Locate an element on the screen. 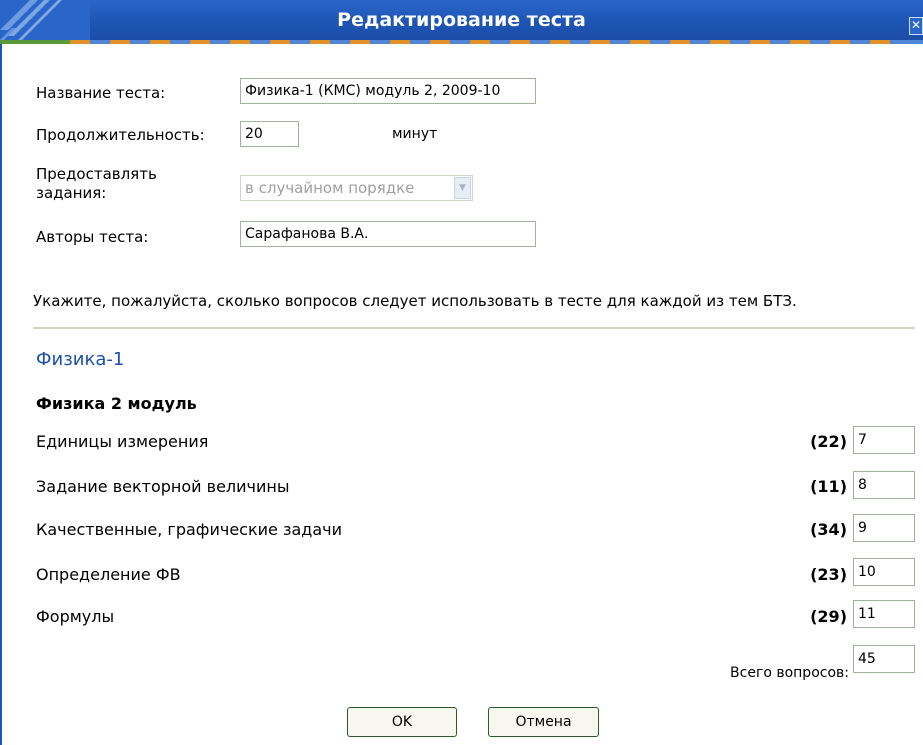 This screenshot has width=923, height=745. topic-name: Качественные, графические задачи is located at coordinates (189, 529).